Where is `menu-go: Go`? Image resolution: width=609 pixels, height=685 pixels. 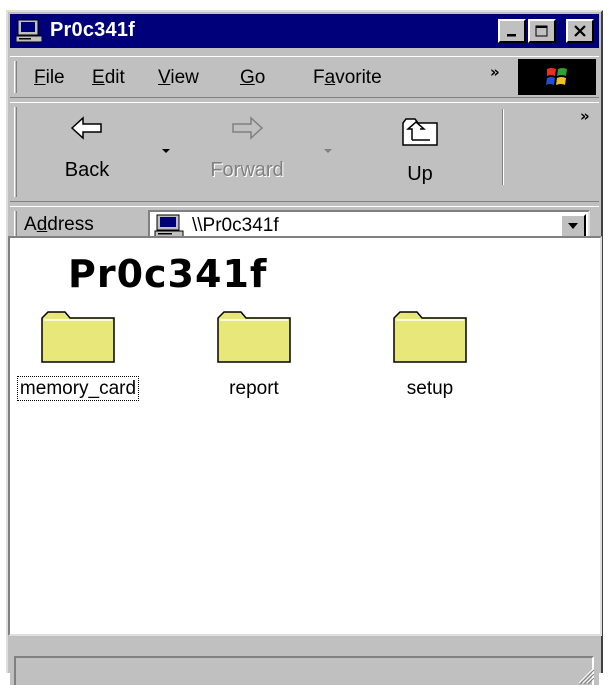
menu-go: Go is located at coordinates (252, 78).